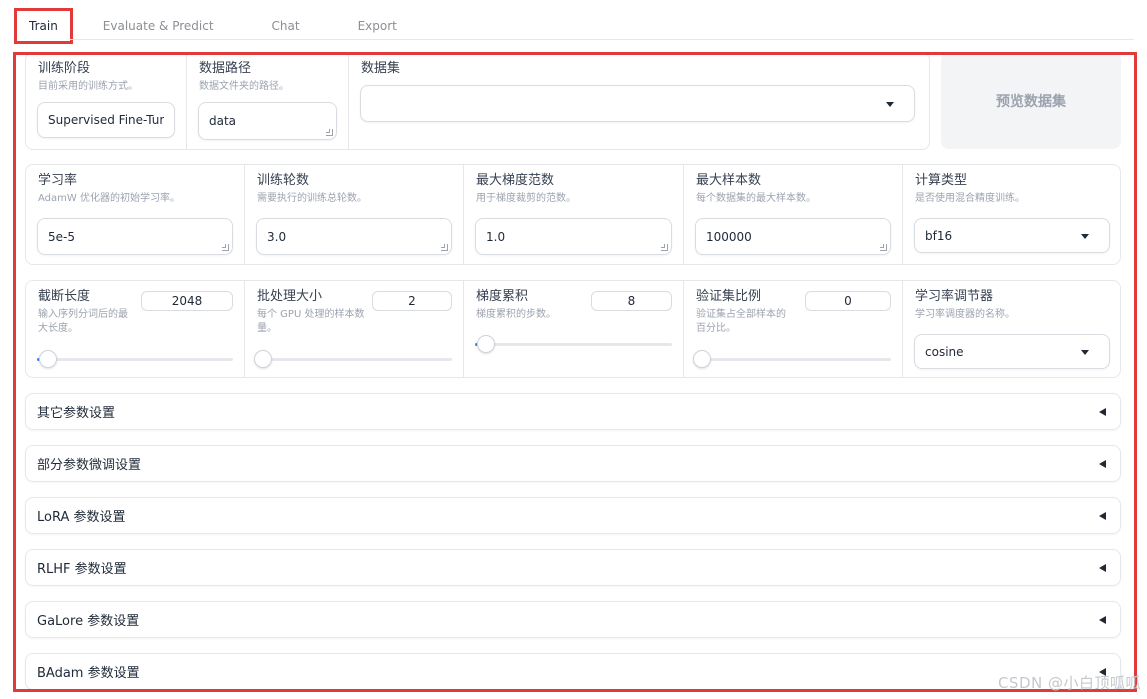 This screenshot has height=699, width=1147. Describe the element at coordinates (43, 26) in the screenshot. I see `tab-train: Train` at that location.